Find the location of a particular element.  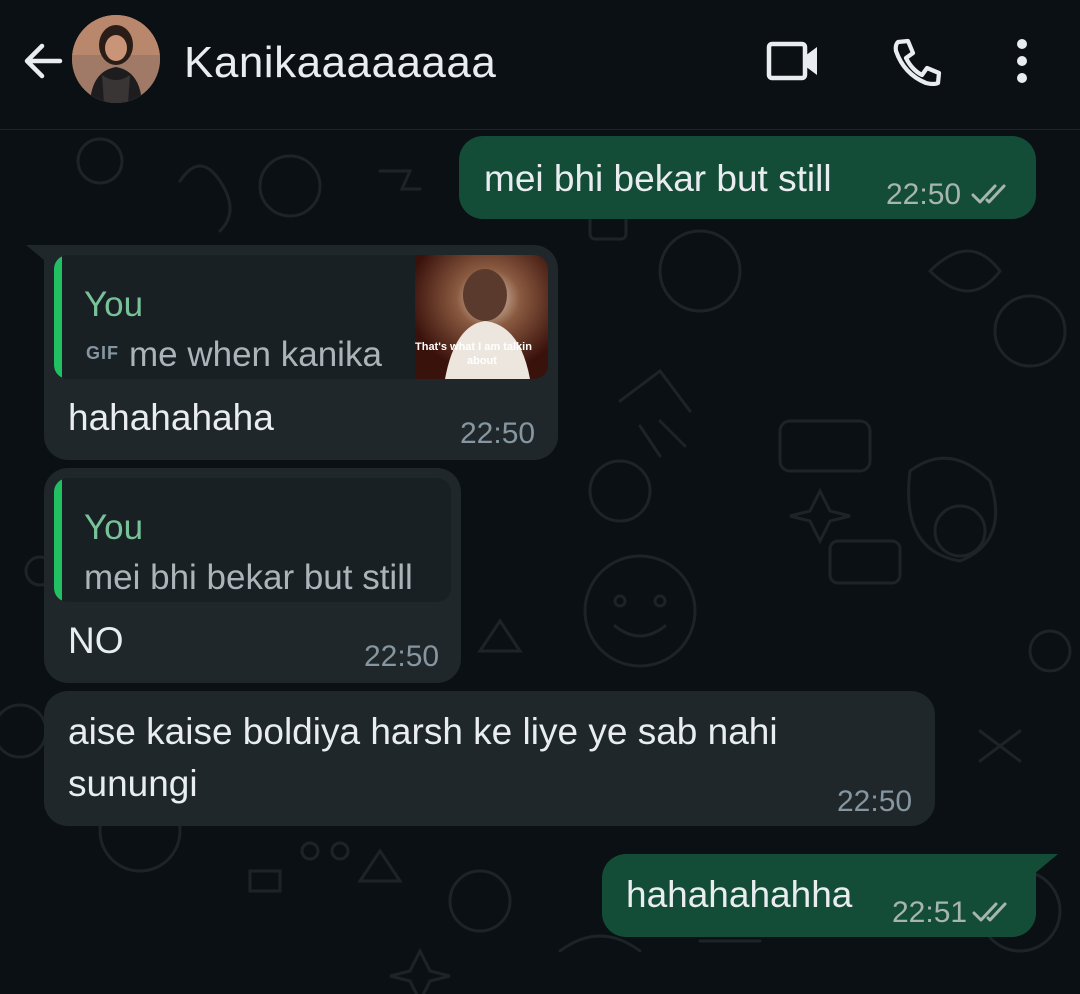

back-arrow-icon is located at coordinates (43, 61).